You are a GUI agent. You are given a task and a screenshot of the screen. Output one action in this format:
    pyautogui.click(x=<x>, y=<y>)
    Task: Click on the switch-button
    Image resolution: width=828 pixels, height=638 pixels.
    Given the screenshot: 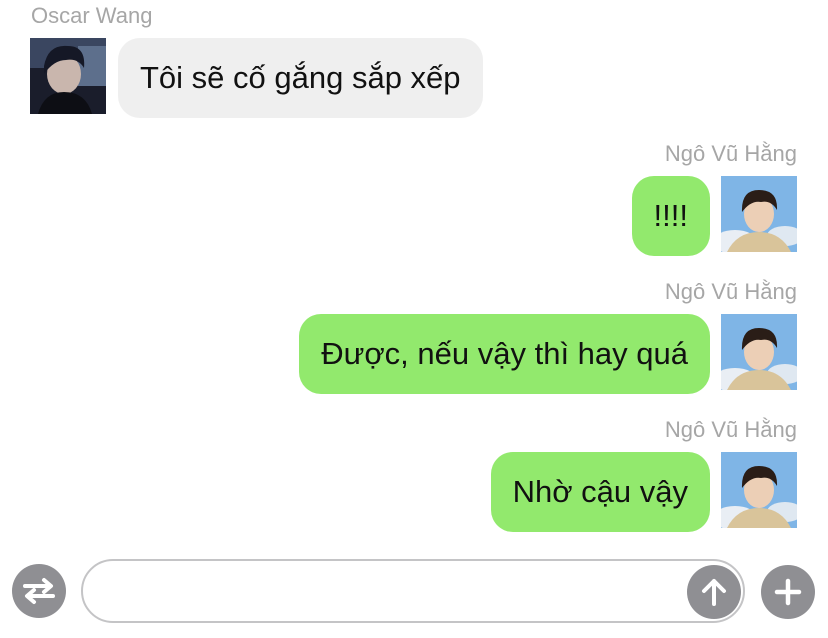 What is the action you would take?
    pyautogui.click(x=39, y=591)
    